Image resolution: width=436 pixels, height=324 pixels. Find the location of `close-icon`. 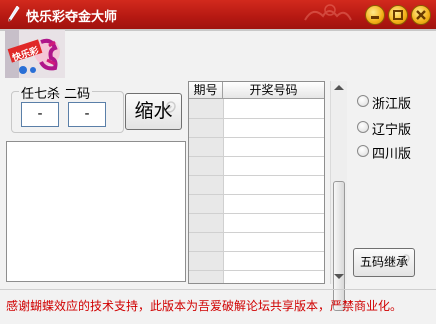

close-icon is located at coordinates (421, 15).